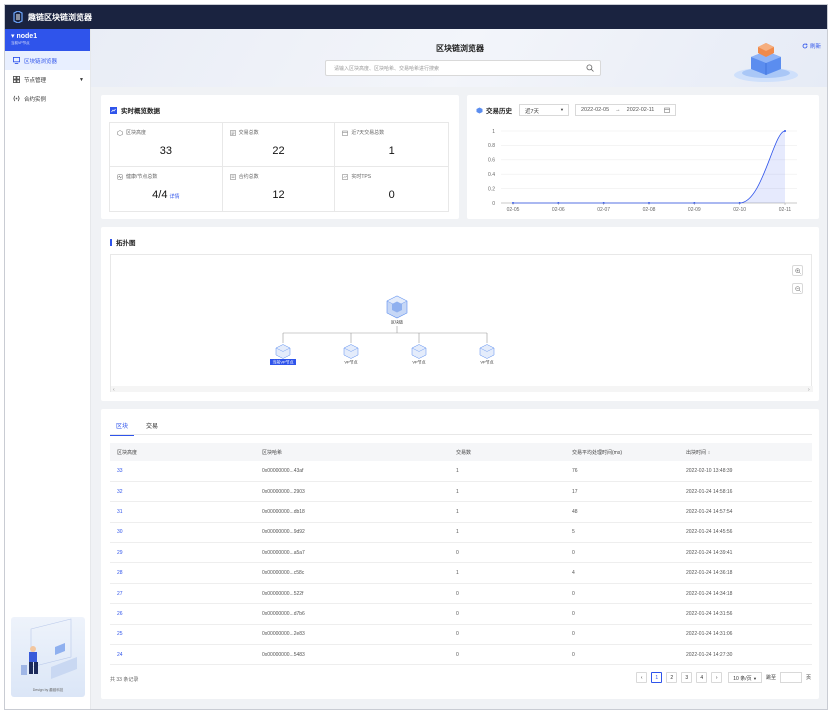 Image resolution: width=832 pixels, height=714 pixels. Describe the element at coordinates (642, 677) in the screenshot. I see `prev-page-button: ‹` at that location.